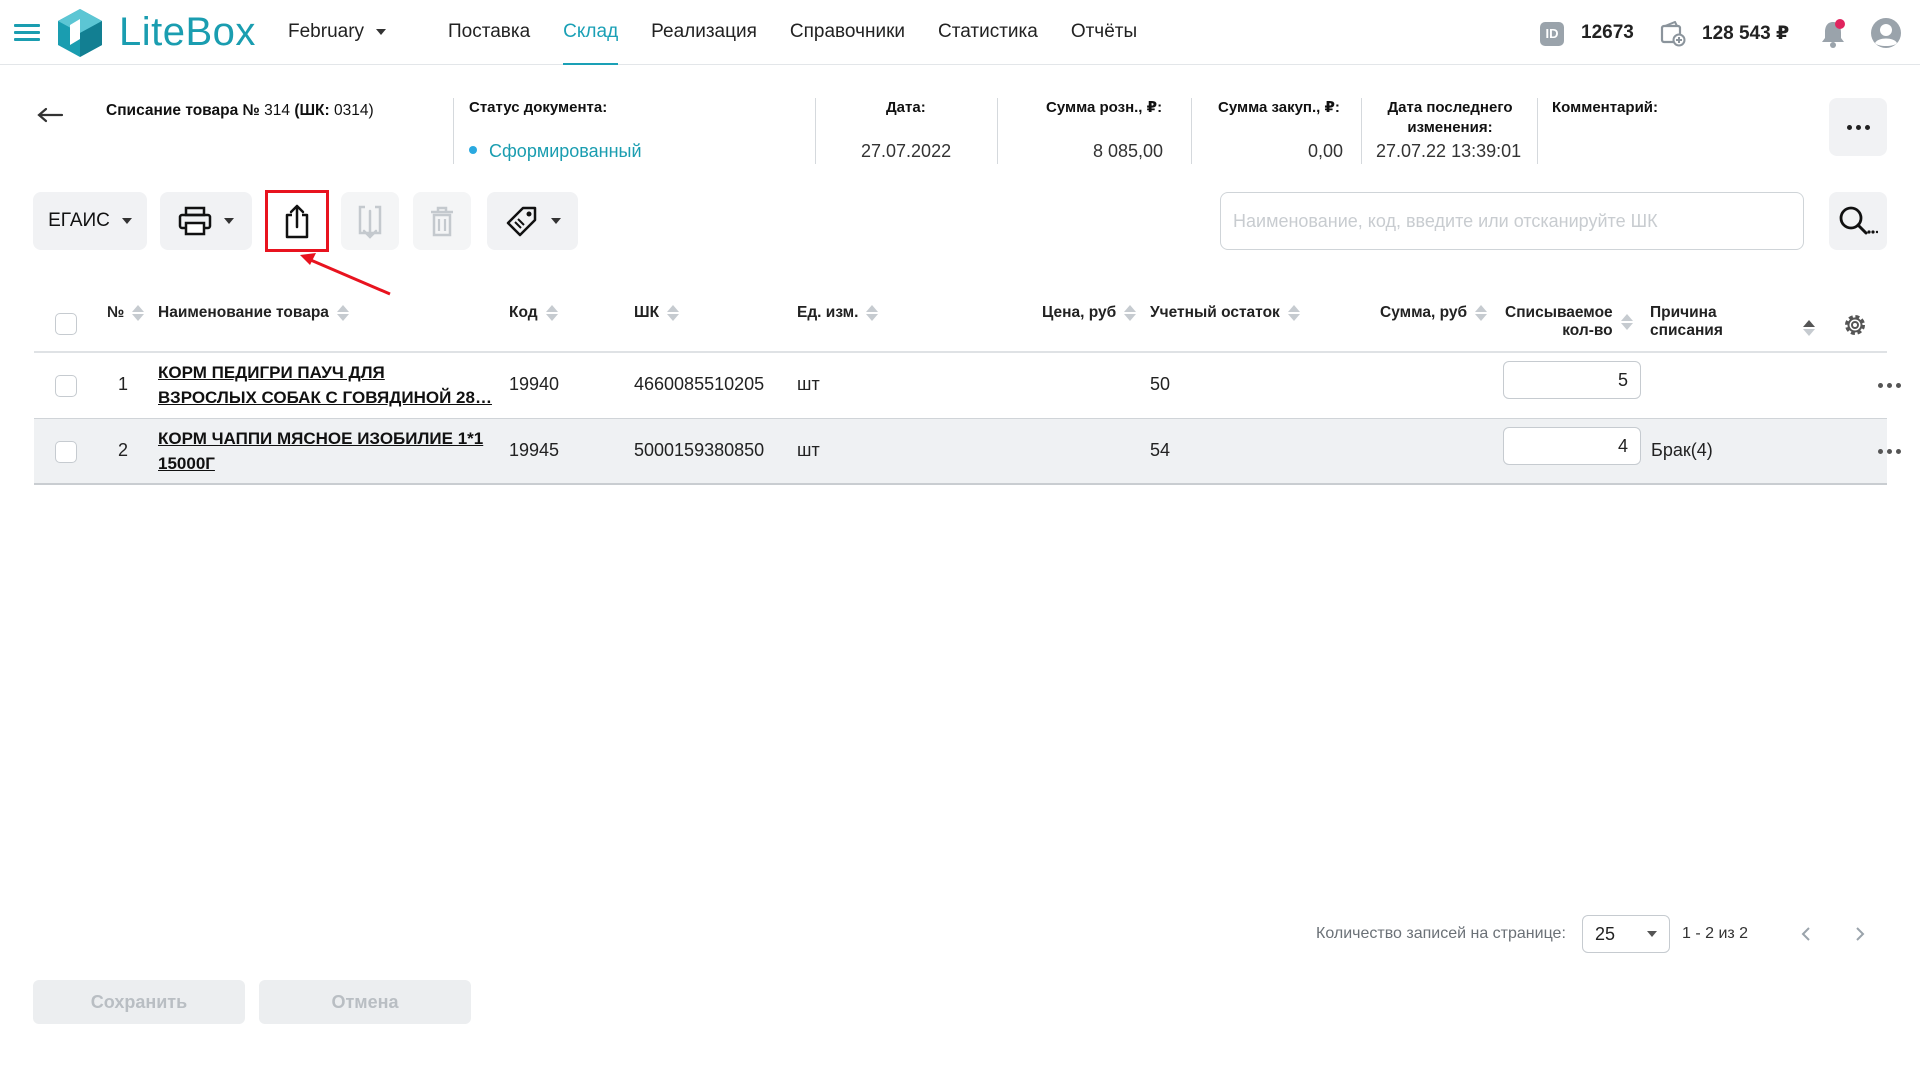 The height and width of the screenshot is (1080, 1920). I want to click on egais-dropdown-button: ЕГАИС, so click(90, 221).